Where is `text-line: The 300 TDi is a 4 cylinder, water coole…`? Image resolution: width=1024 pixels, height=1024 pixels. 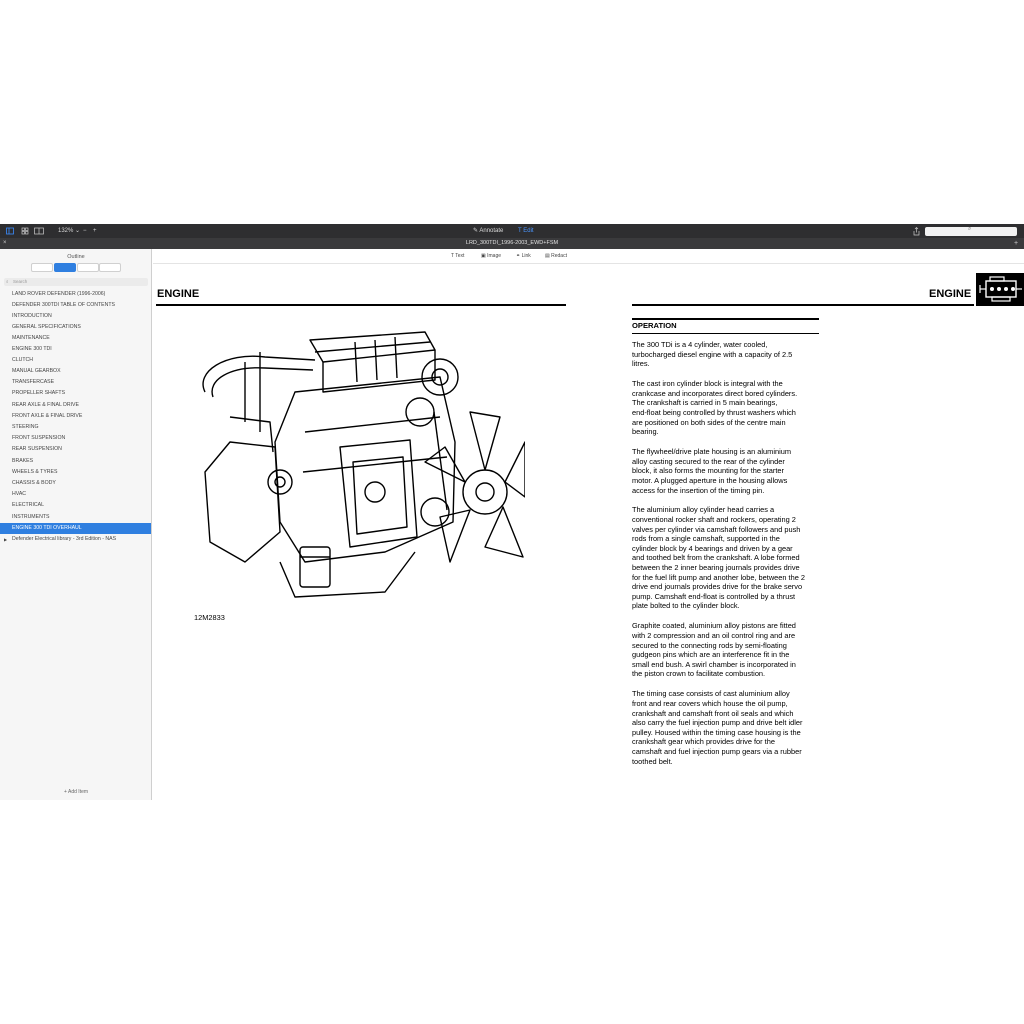 text-line: The 300 TDi is a 4 cylinder, water coole… is located at coordinates (700, 344).